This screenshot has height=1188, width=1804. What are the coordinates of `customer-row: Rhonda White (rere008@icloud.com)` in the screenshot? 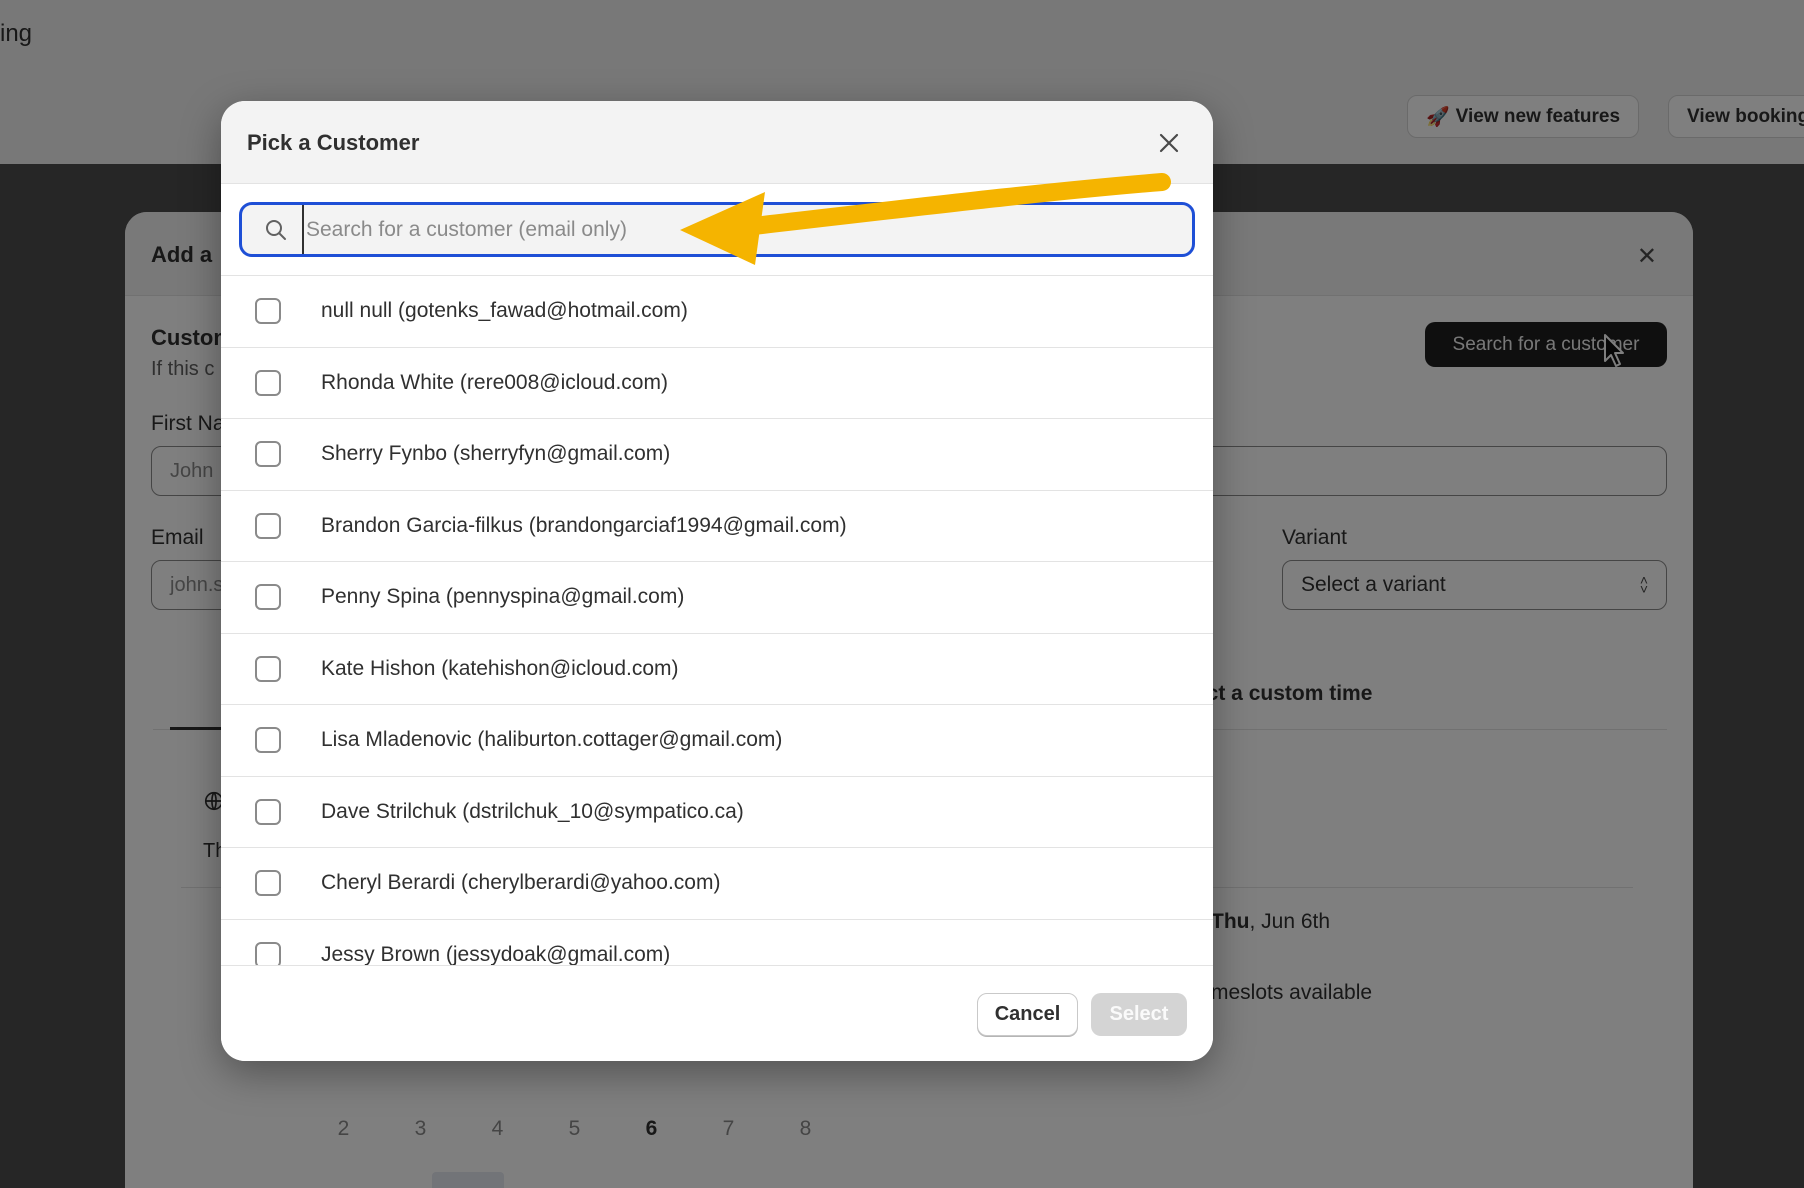 It's located at (717, 383).